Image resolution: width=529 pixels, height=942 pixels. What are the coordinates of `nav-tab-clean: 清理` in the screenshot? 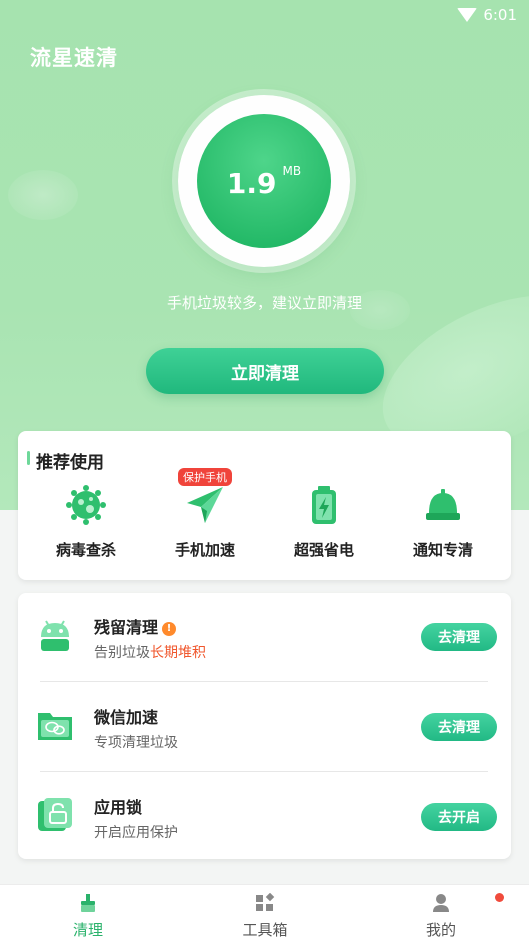 It's located at (88, 916).